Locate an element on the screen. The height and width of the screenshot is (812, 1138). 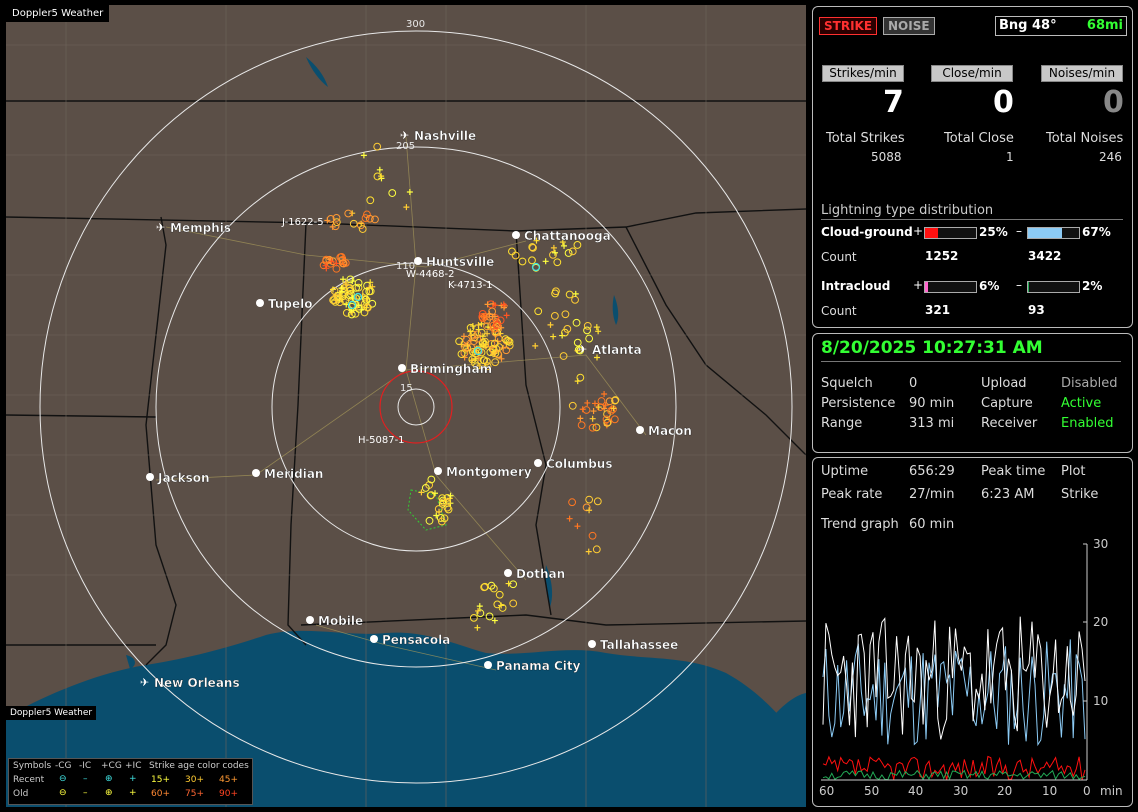
close-min-value: 0 is located at coordinates (1003, 102).